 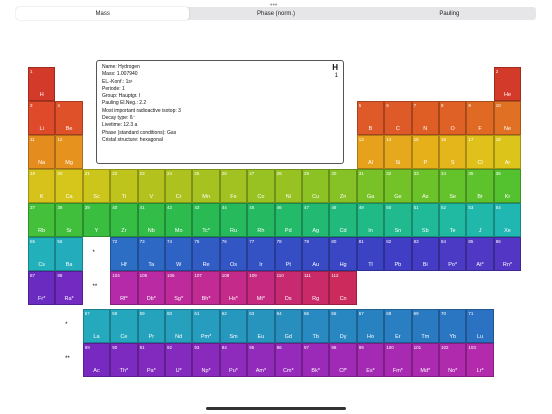 What do you see at coordinates (398, 220) in the screenshot?
I see `element-cell-sn: 50 Sn` at bounding box center [398, 220].